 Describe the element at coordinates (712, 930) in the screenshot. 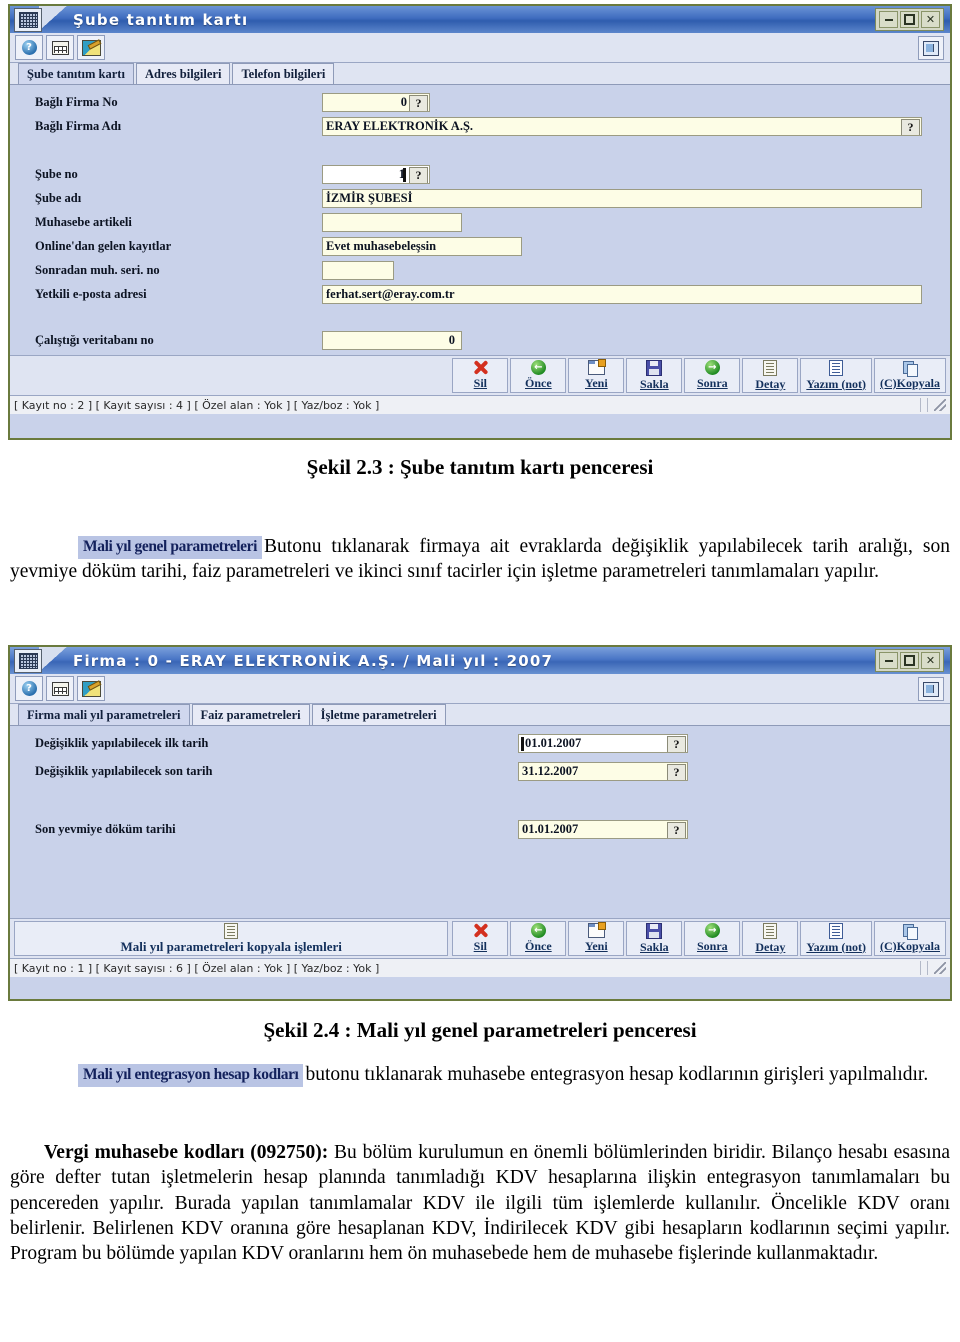

I see `next-icon: →` at that location.